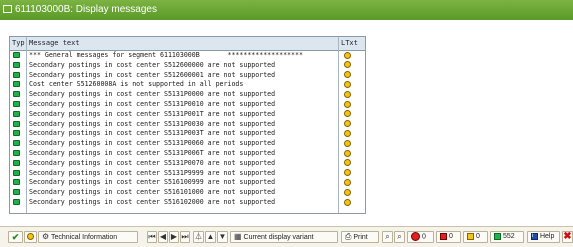 The height and width of the screenshot is (247, 573). I want to click on header-ltxt: LTxt, so click(349, 43).